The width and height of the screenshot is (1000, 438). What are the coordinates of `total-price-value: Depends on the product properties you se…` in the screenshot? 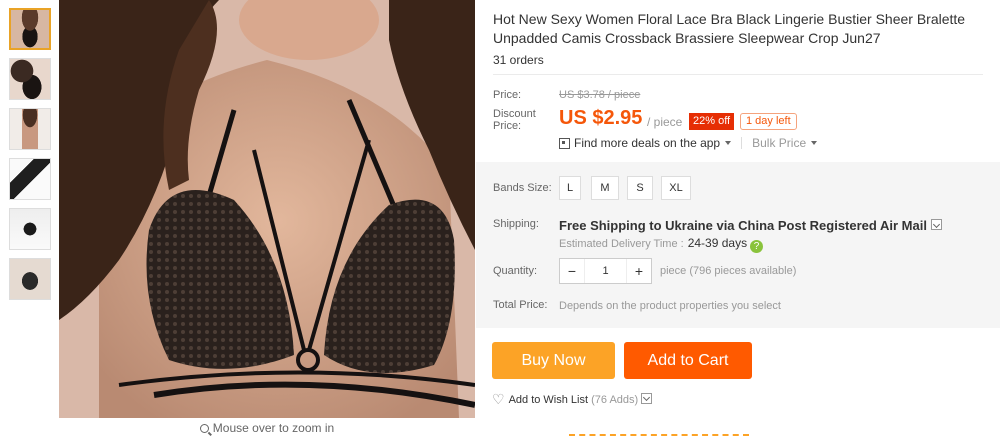 It's located at (670, 306).